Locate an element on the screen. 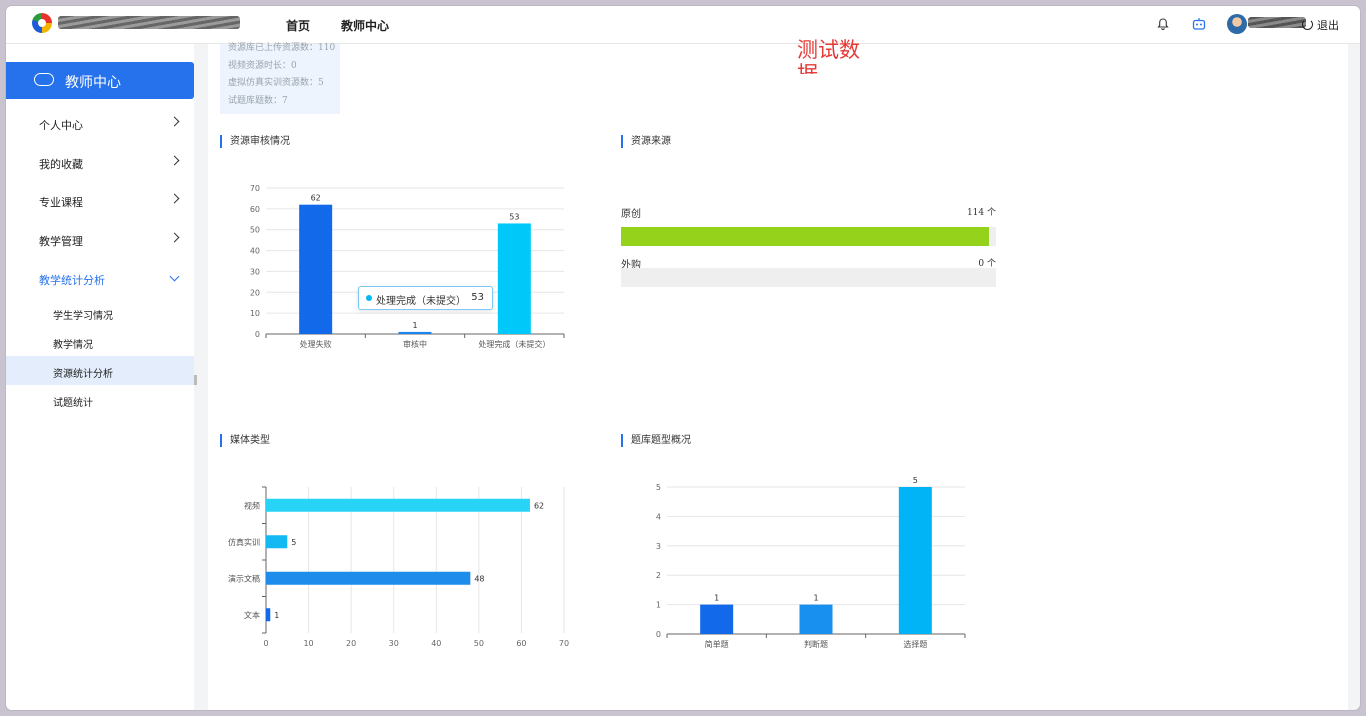 This screenshot has width=1366, height=716. y-tick-label: 1 is located at coordinates (658, 605).